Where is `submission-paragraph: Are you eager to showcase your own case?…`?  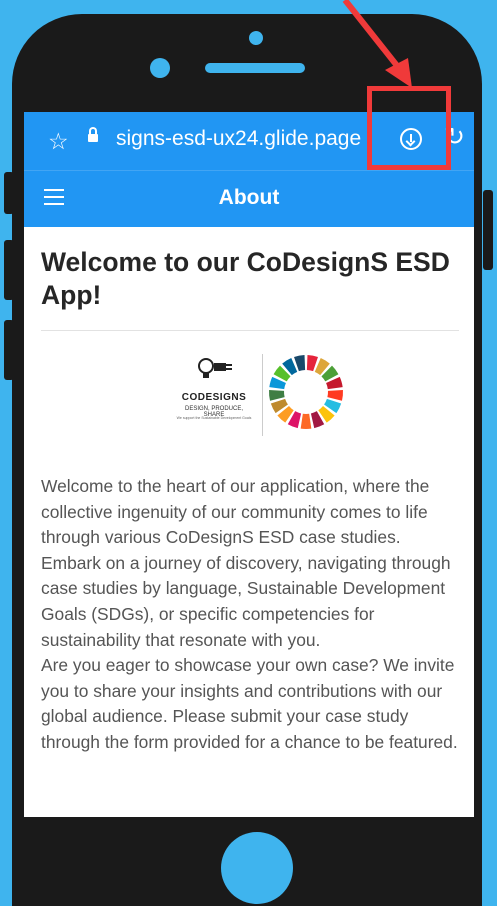 submission-paragraph: Are you eager to showcase your own case?… is located at coordinates (249, 703).